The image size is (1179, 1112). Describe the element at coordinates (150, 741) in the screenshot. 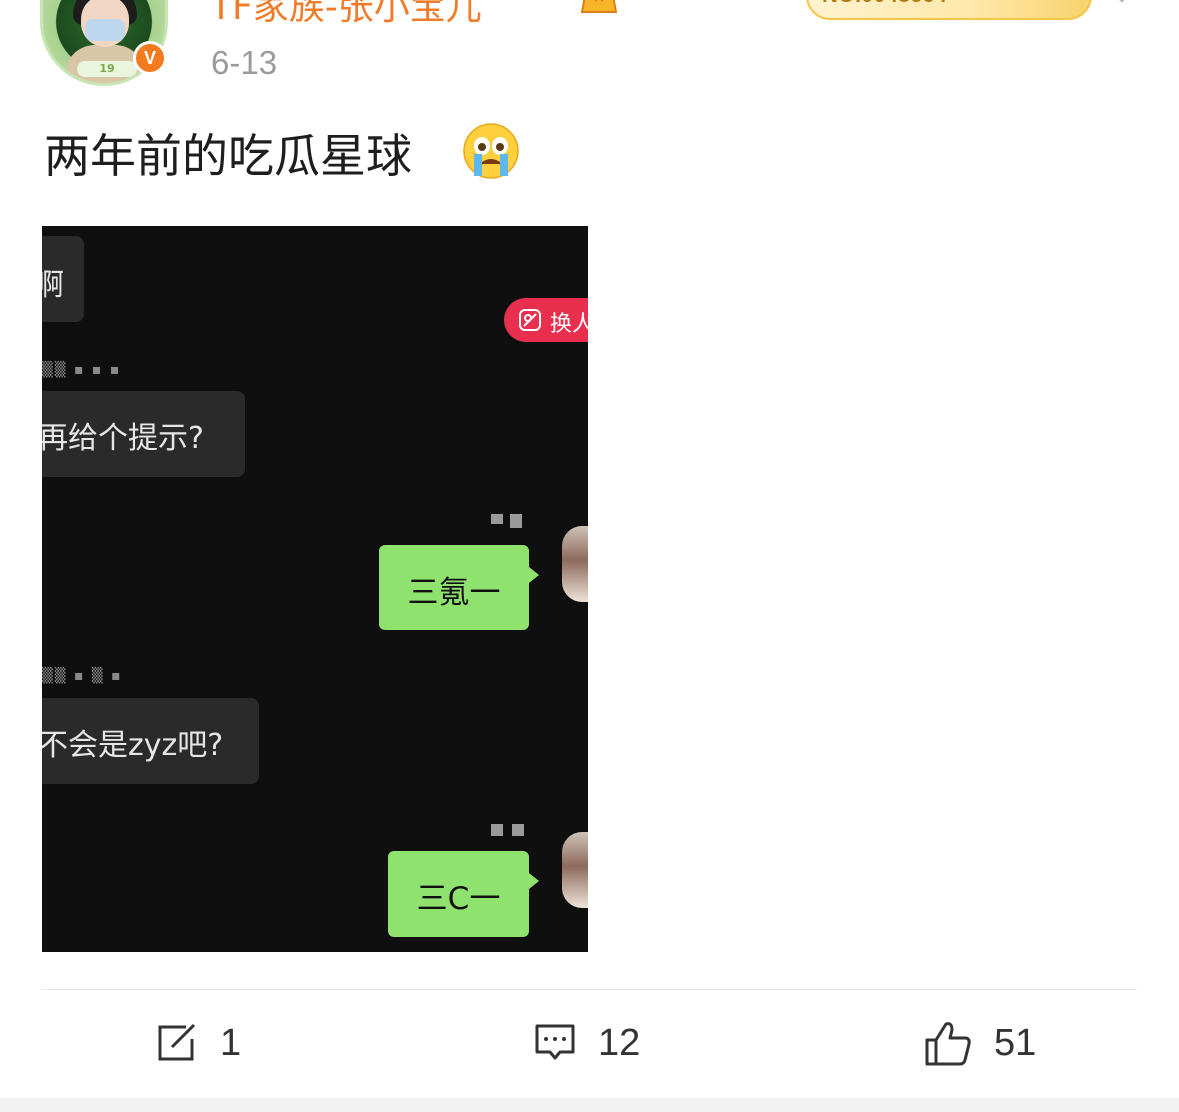

I see `chat-bubble-left: 不会是zyz吧?` at that location.